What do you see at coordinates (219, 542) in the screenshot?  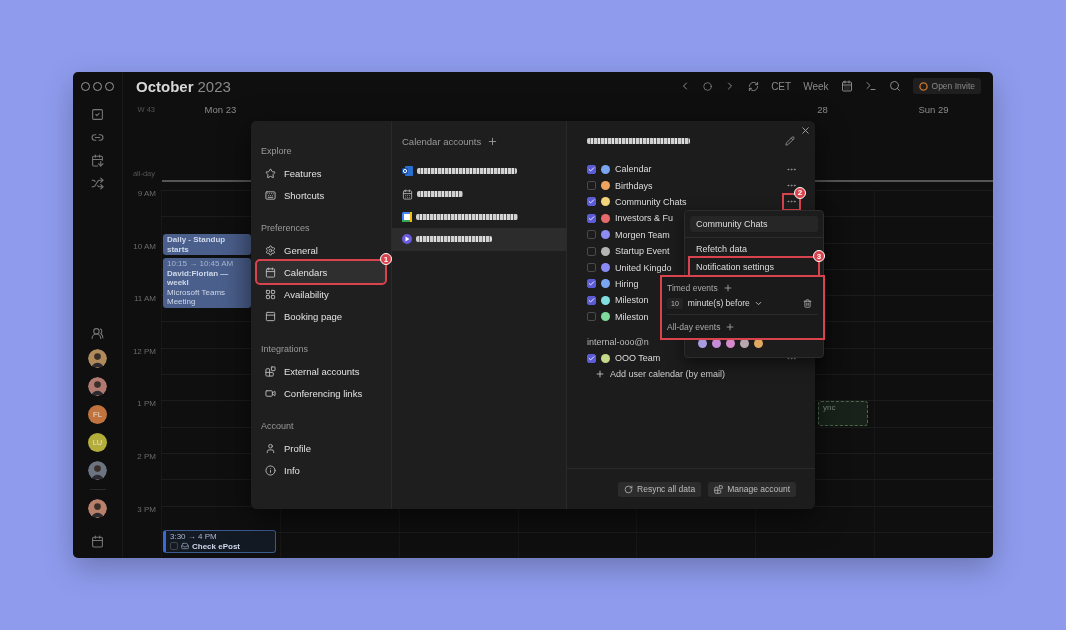 I see `calendar-event: 3:30 → 4 PM Check ePost` at bounding box center [219, 542].